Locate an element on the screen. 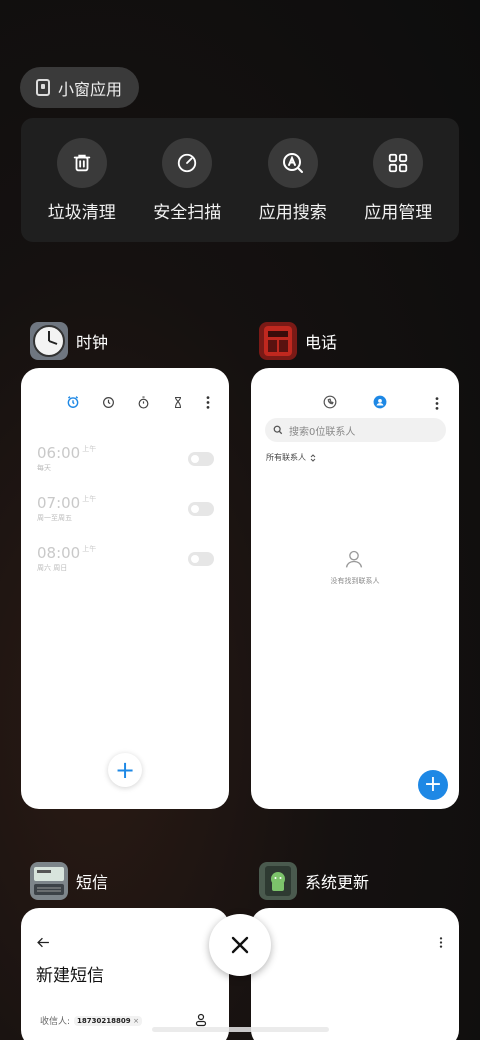 This screenshot has width=480, height=1040. floating-window-button: 小窗应用 is located at coordinates (79, 87).